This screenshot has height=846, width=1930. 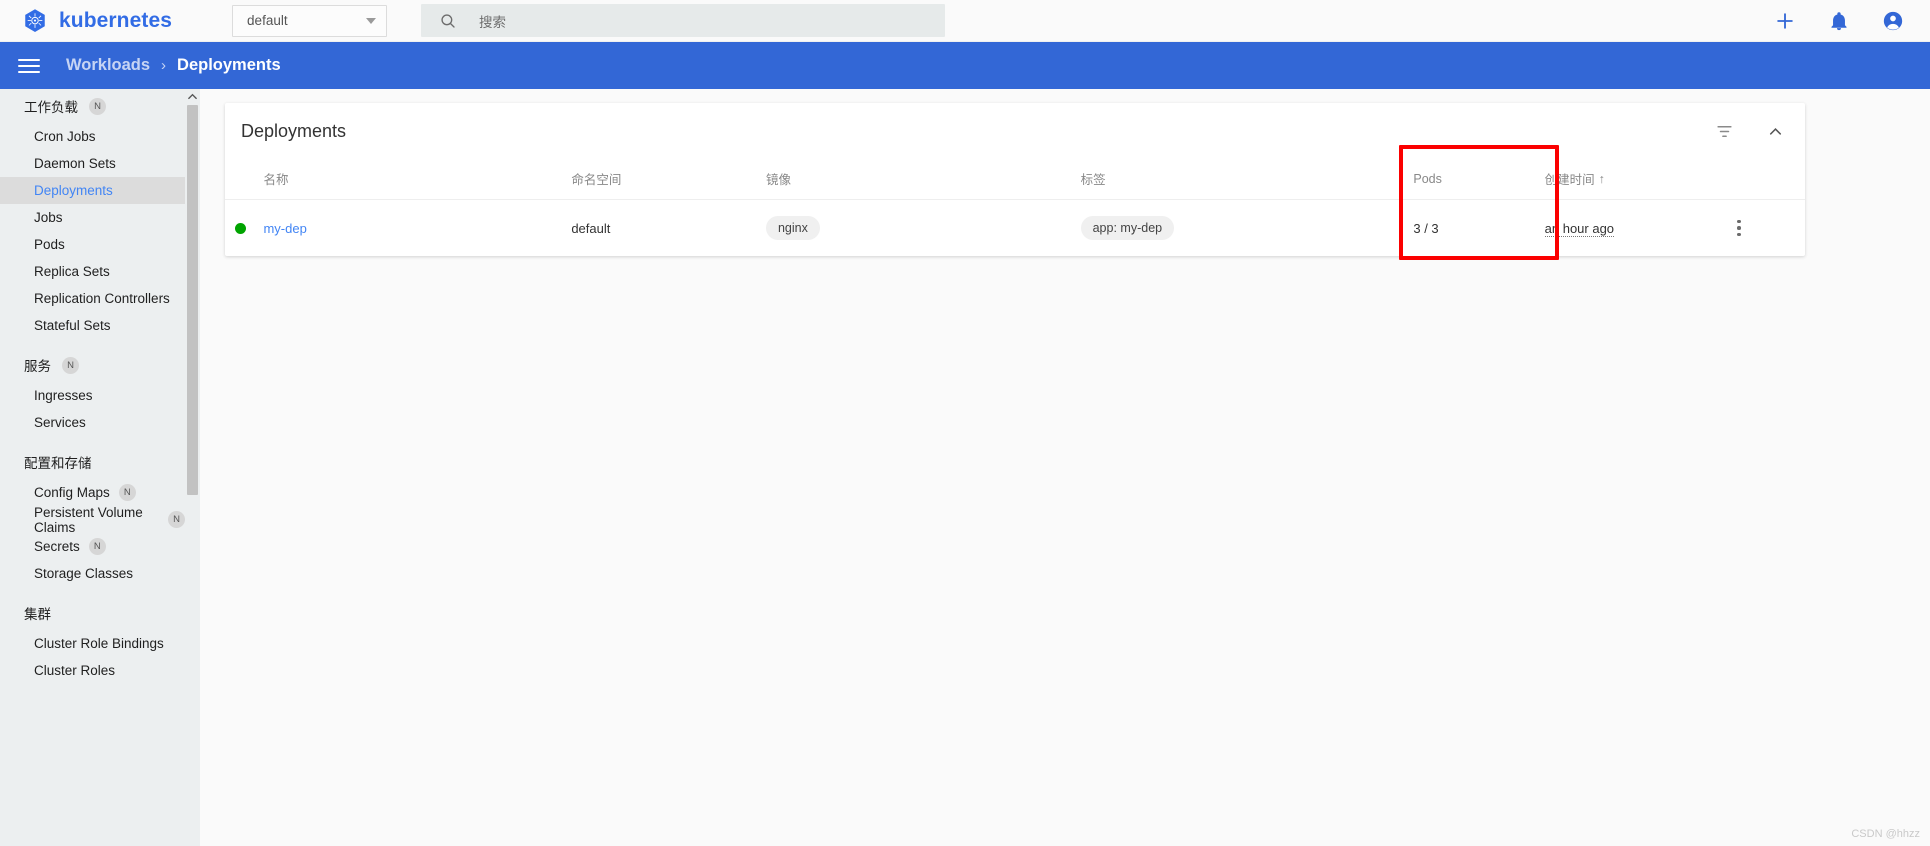 What do you see at coordinates (35, 20) in the screenshot?
I see `kubernetes-logo-icon` at bounding box center [35, 20].